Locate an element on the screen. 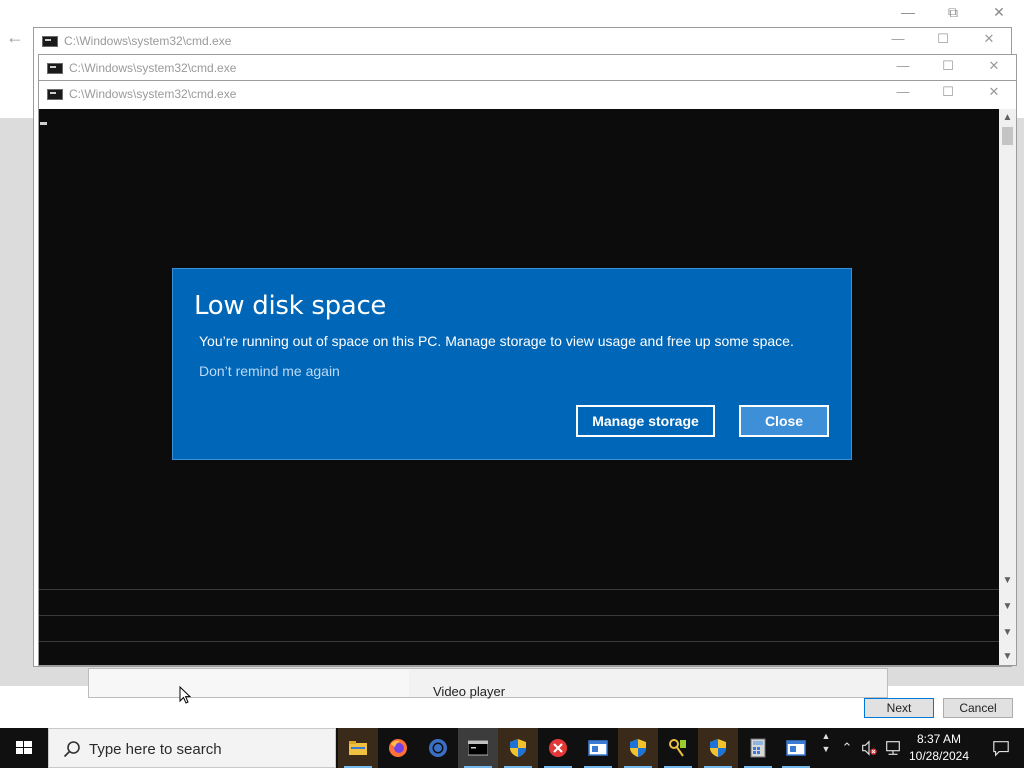  restore-icon: ⧉ is located at coordinates (953, 12).